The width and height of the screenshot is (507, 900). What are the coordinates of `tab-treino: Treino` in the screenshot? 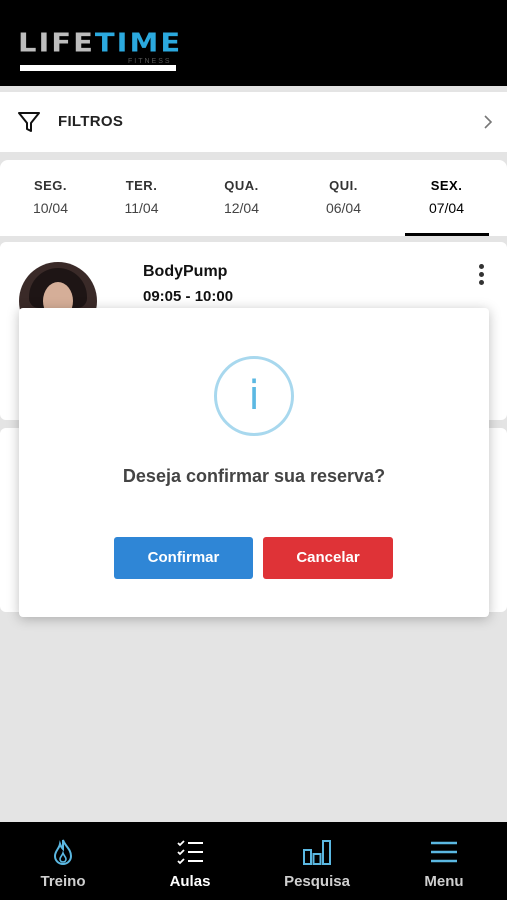 It's located at (63, 861).